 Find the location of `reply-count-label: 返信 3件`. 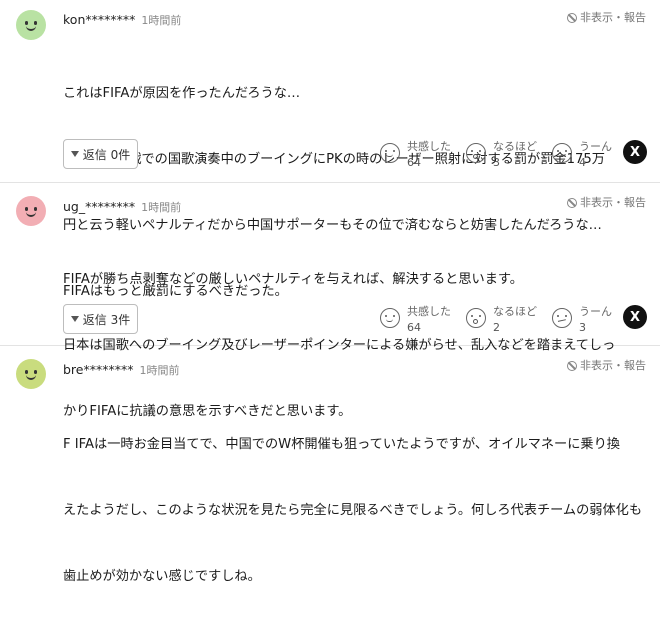

reply-count-label: 返信 3件 is located at coordinates (106, 319).